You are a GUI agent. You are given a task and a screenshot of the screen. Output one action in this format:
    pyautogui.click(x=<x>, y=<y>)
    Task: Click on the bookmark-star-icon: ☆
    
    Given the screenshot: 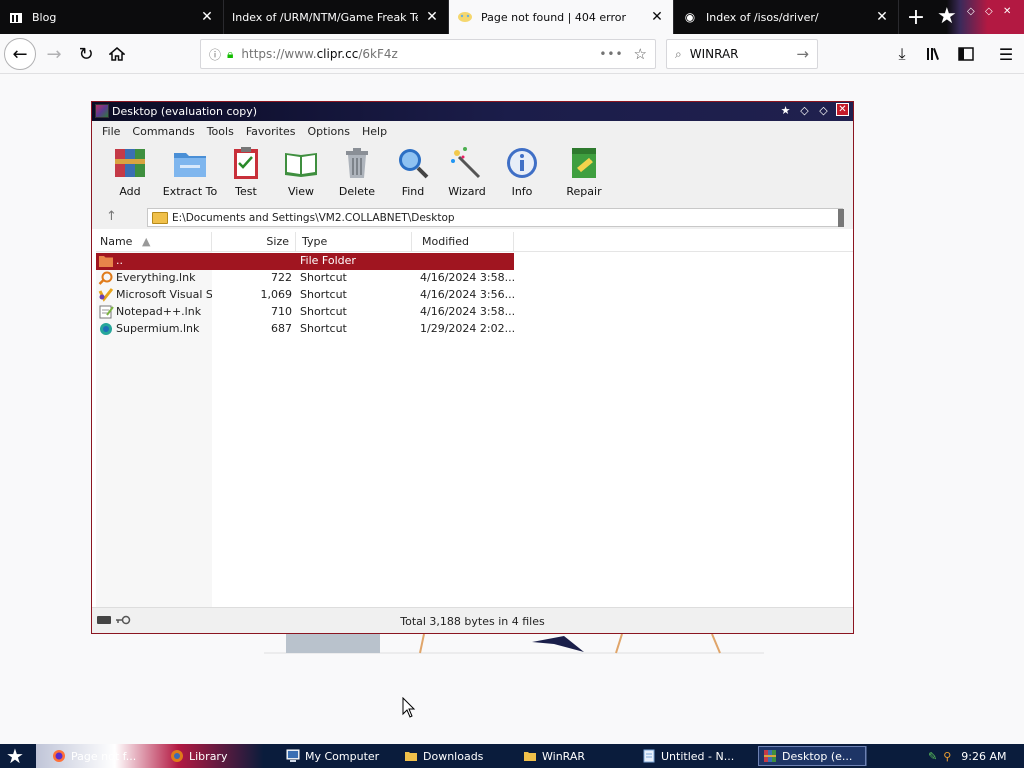 What is the action you would take?
    pyautogui.click(x=640, y=54)
    